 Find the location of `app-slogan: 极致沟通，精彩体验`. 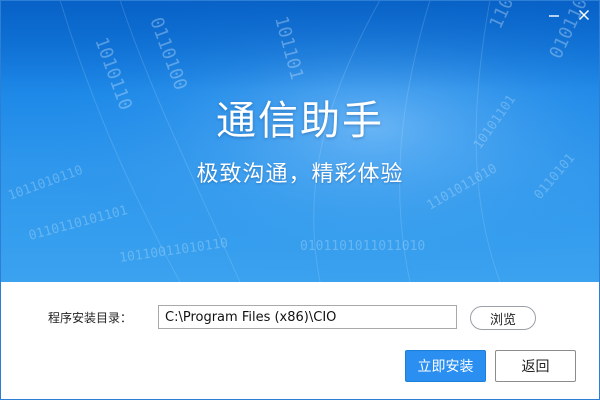

app-slogan: 极致沟通，精彩体验 is located at coordinates (300, 174).